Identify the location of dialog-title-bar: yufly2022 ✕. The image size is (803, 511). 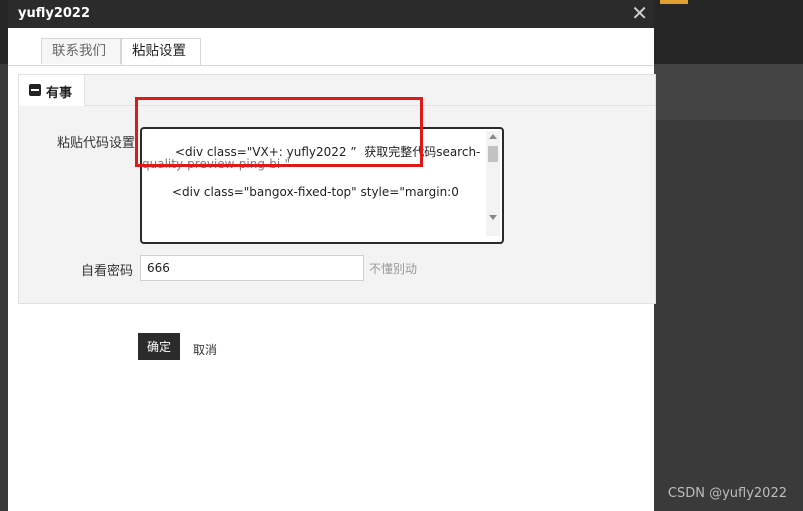
(331, 14).